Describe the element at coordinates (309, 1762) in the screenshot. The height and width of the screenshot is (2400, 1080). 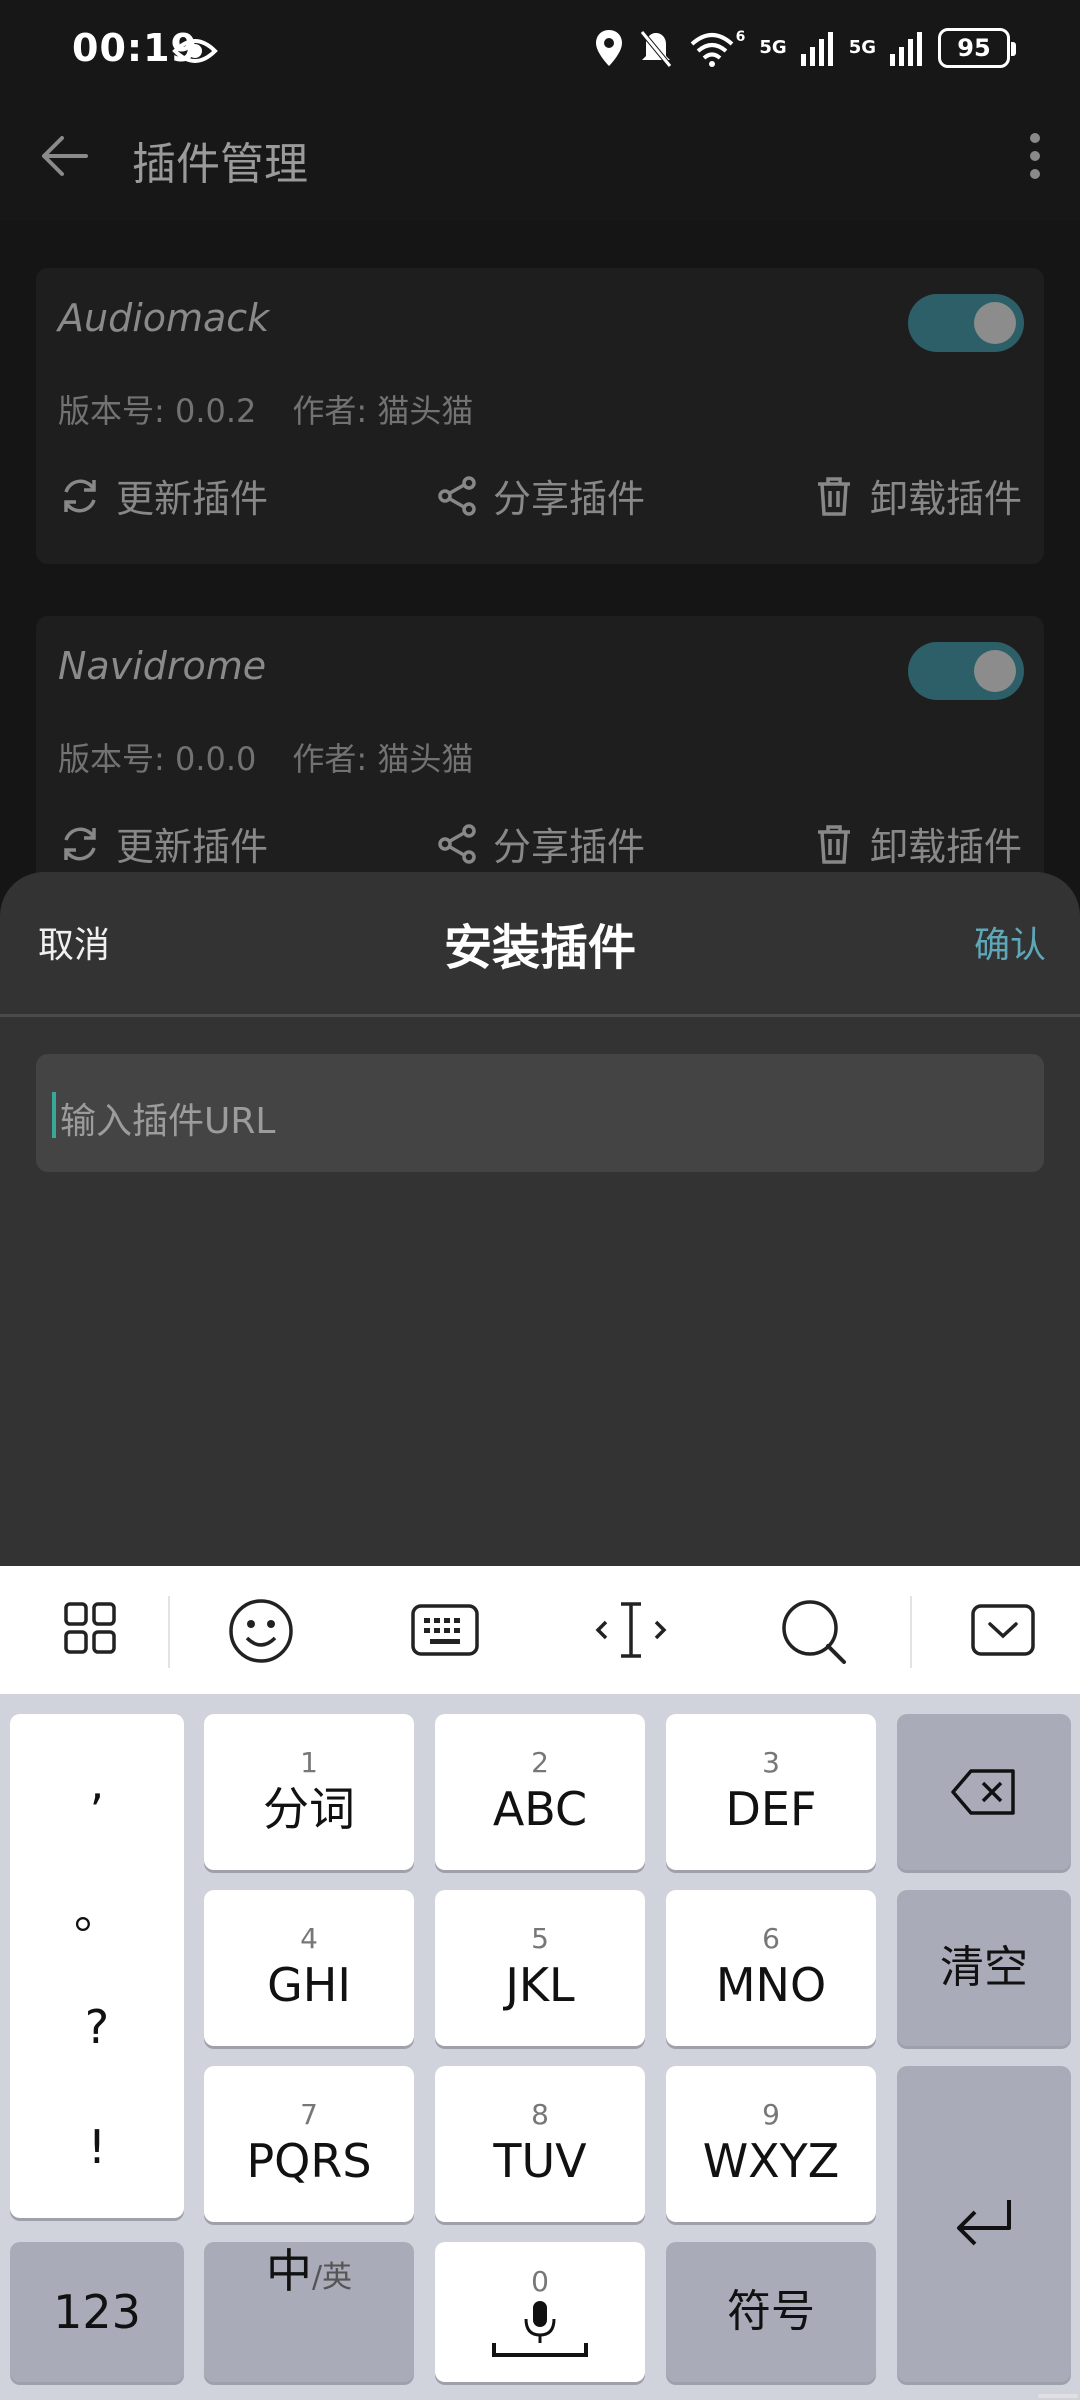
I see `key-number: 1` at that location.